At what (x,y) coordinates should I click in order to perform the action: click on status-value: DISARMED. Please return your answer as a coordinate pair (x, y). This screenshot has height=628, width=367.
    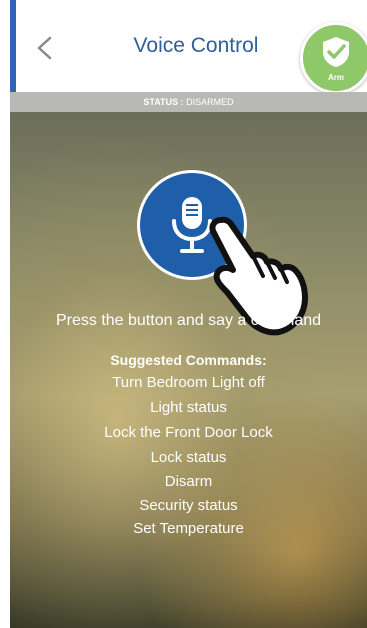
    Looking at the image, I should click on (210, 102).